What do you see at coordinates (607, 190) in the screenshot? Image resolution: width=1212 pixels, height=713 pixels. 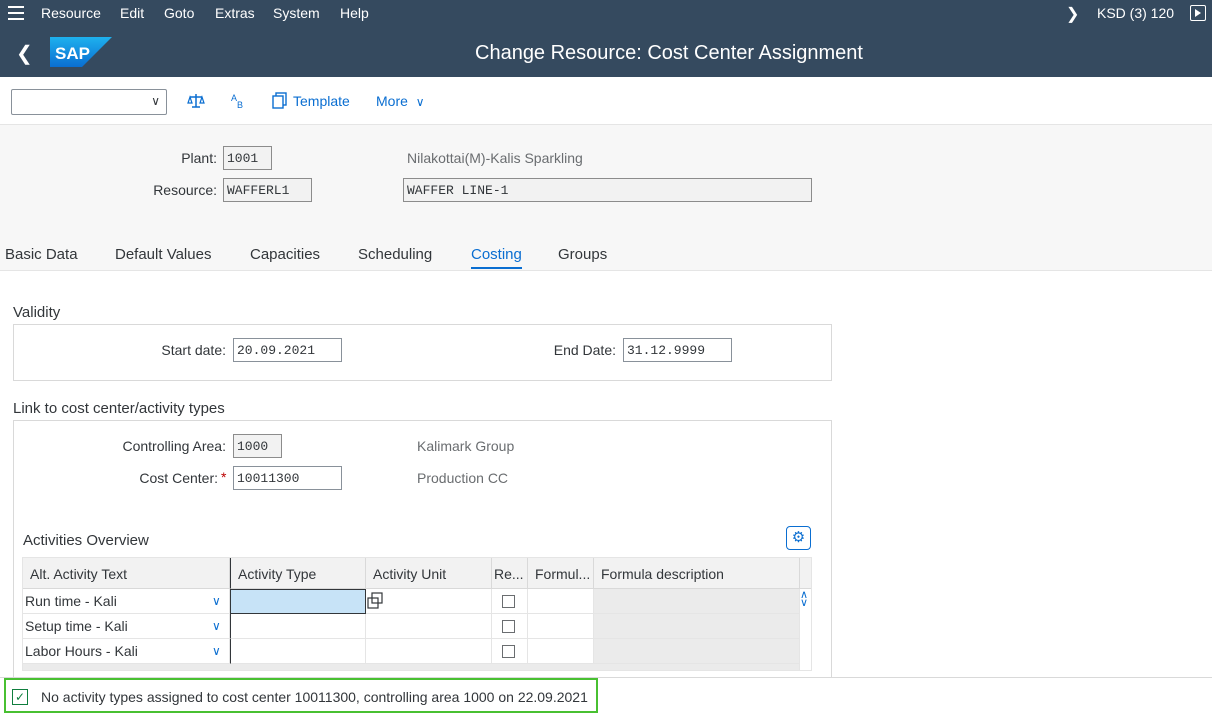 I see `resource-description-field: WAFFER LINE-1` at bounding box center [607, 190].